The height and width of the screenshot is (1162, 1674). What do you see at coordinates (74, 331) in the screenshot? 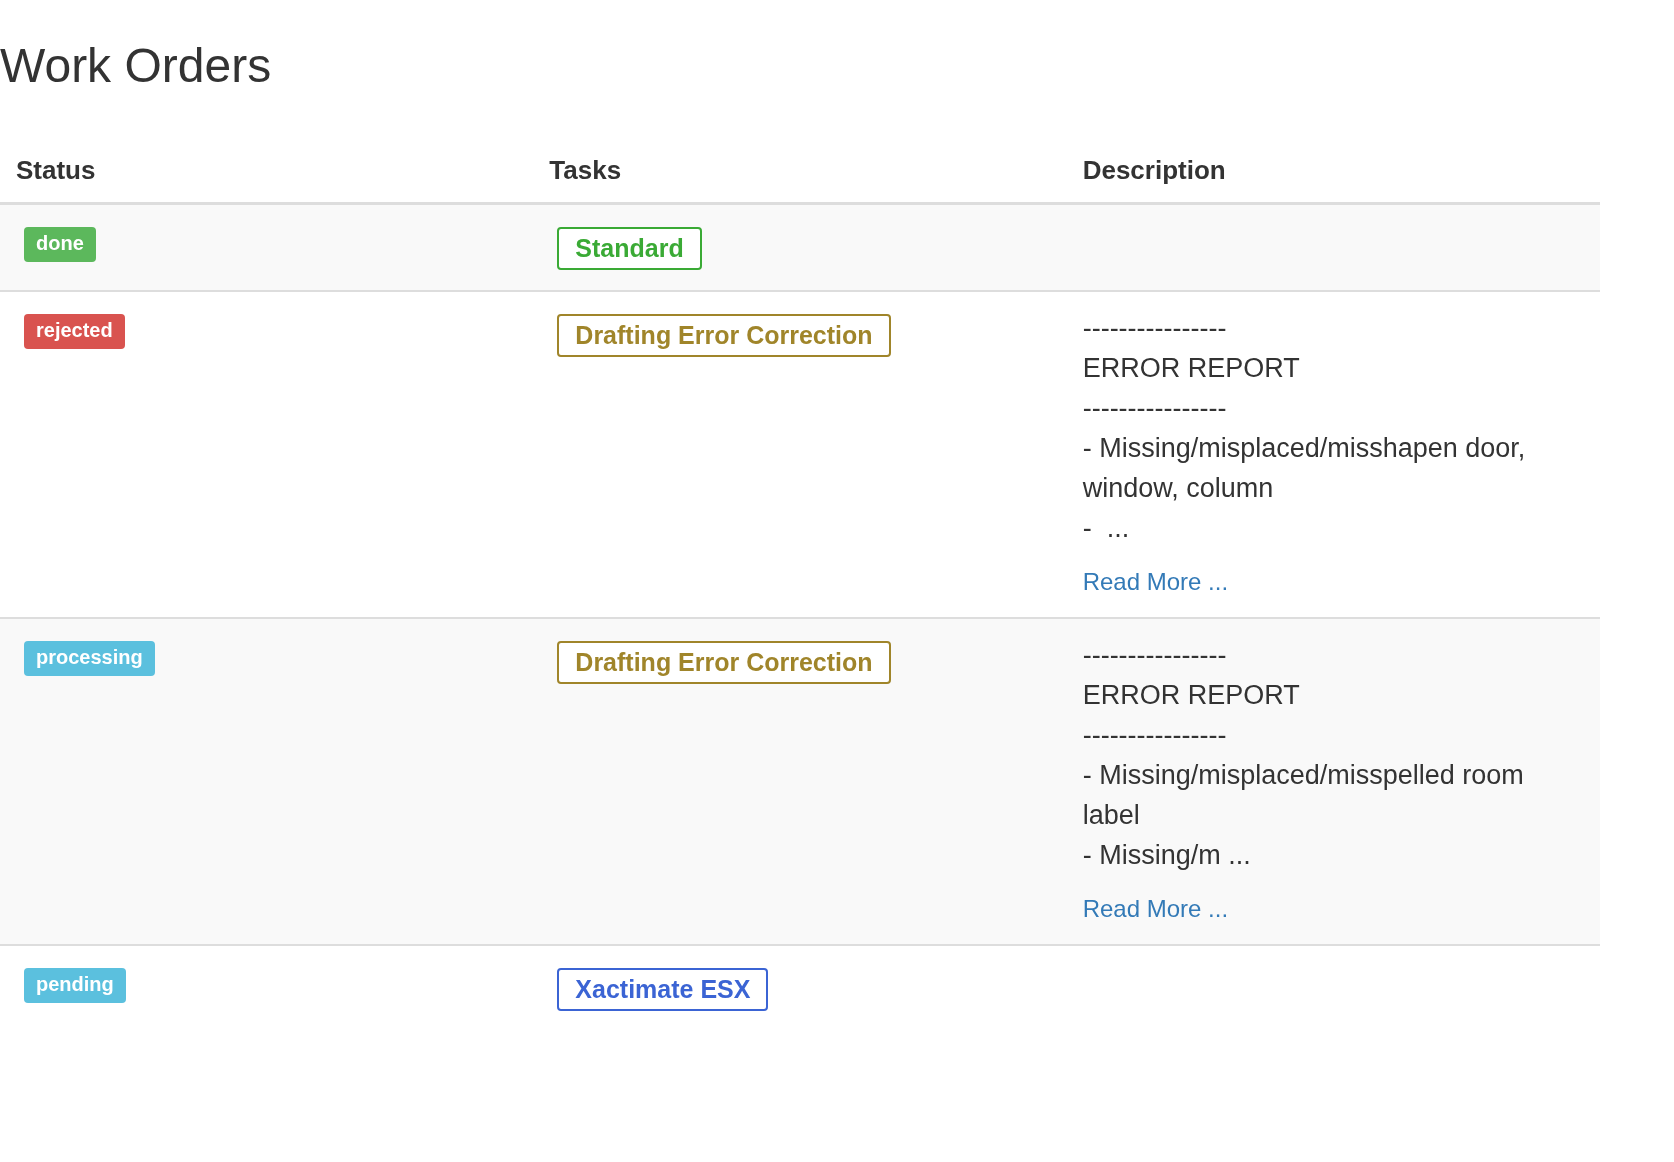
I see `status-badge: rejected` at bounding box center [74, 331].